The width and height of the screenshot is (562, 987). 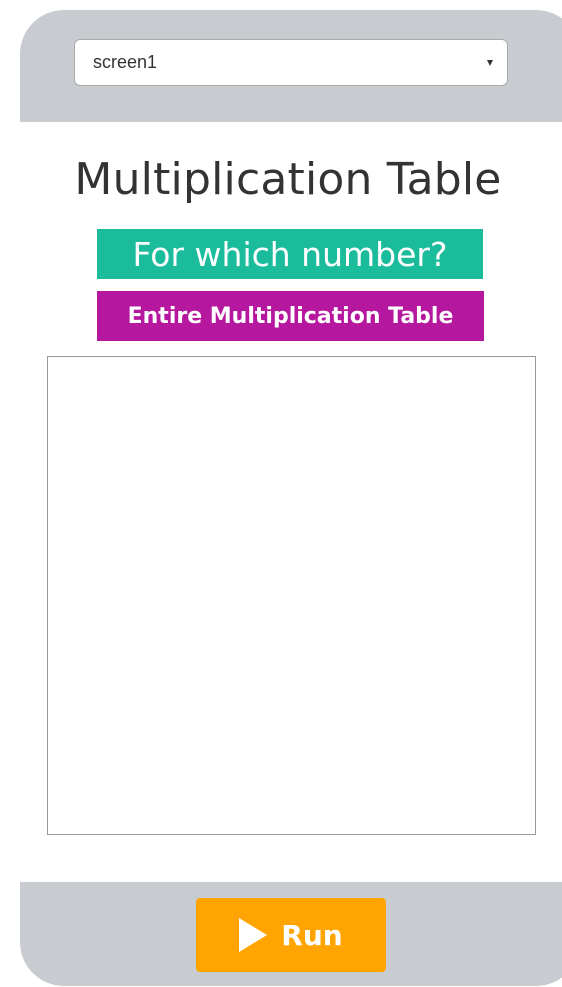 What do you see at coordinates (291, 62) in the screenshot?
I see `screen-select-dropdown: screen1` at bounding box center [291, 62].